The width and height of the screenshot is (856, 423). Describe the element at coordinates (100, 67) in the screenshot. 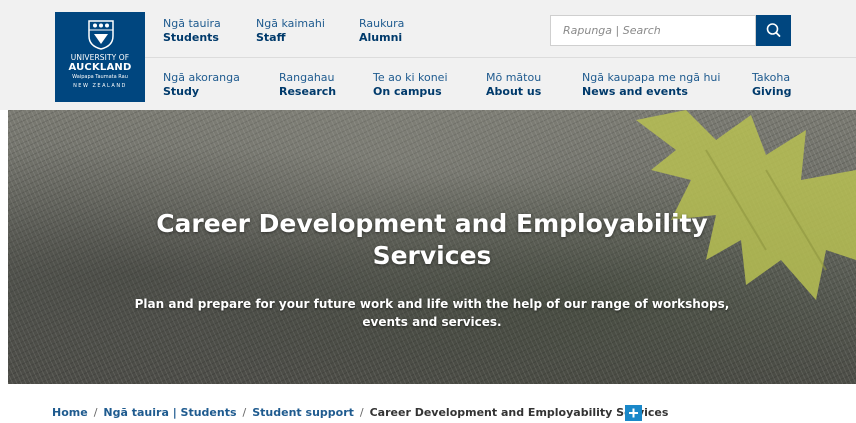

I see `logo-line-2: AUCKLAND` at that location.